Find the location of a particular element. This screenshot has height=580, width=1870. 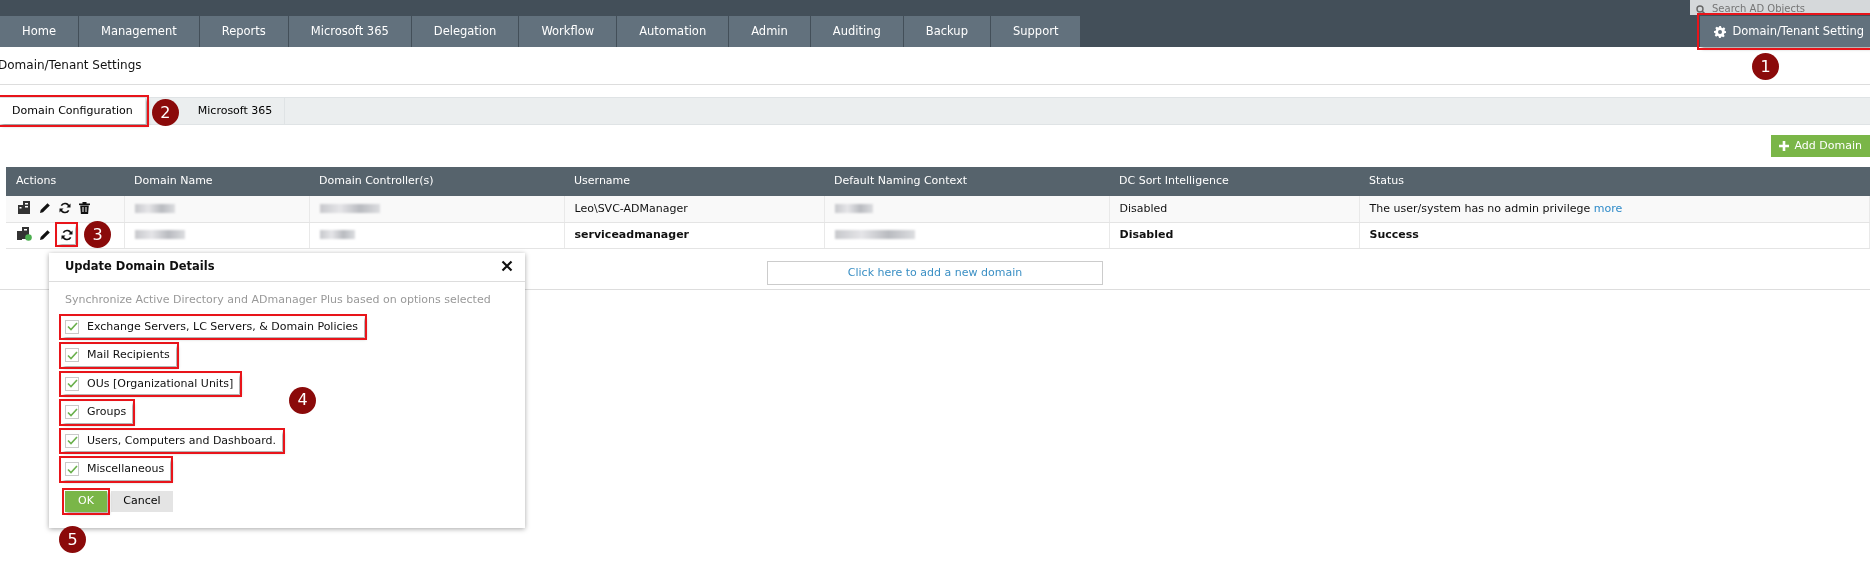

page-tab: Microsoft 365 is located at coordinates (235, 111).